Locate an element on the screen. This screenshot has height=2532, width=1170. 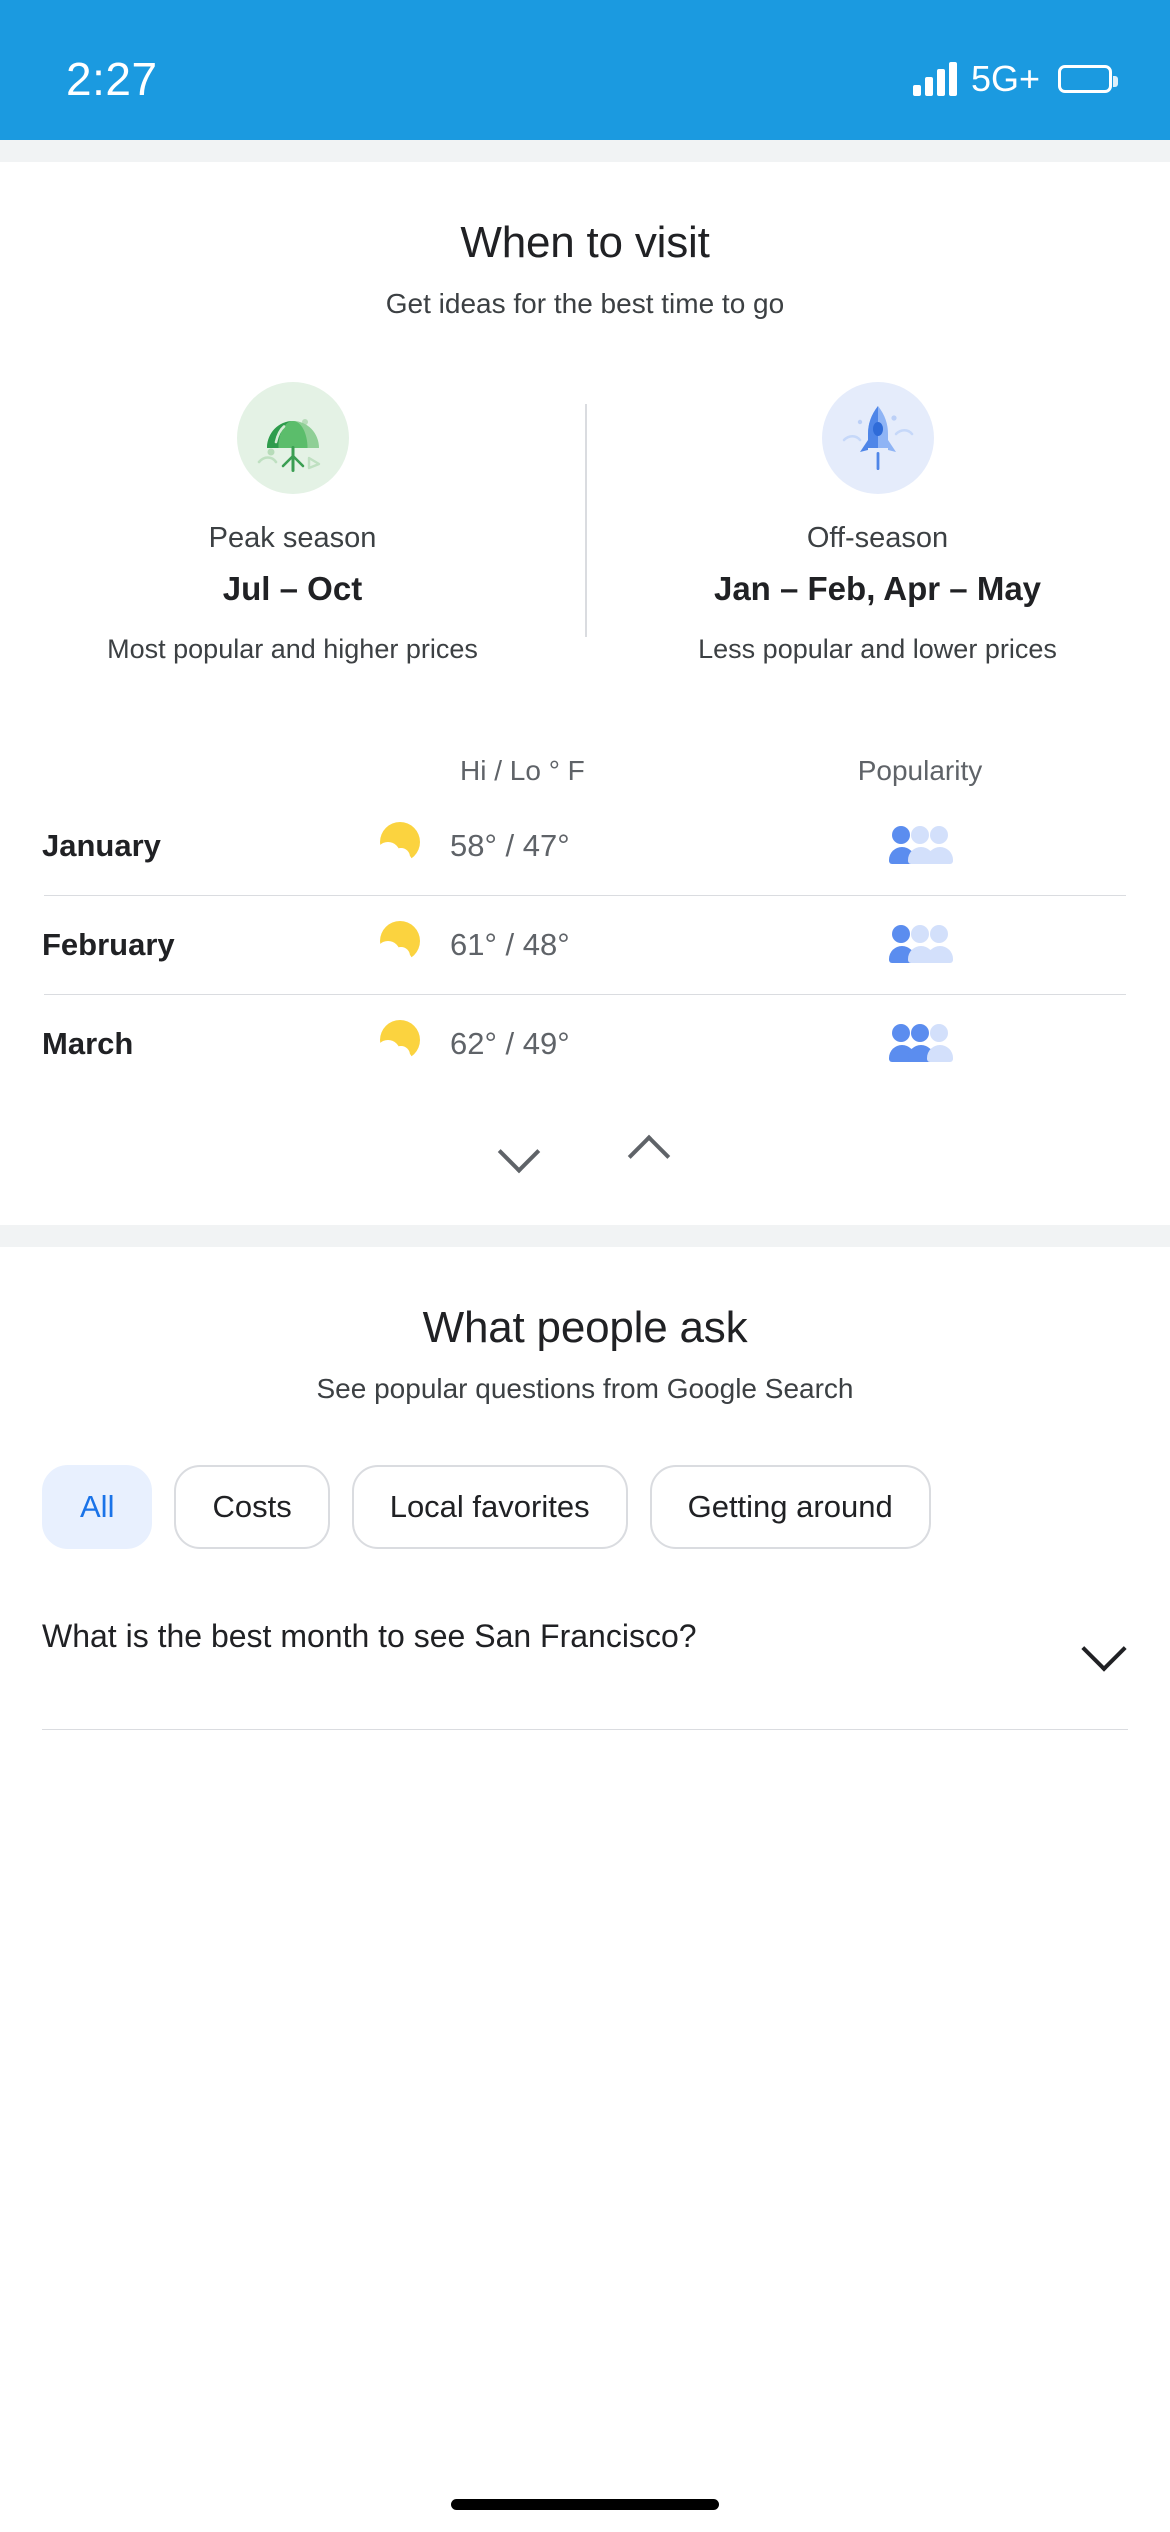
chevron-up-icon is located at coordinates (650, 1149).